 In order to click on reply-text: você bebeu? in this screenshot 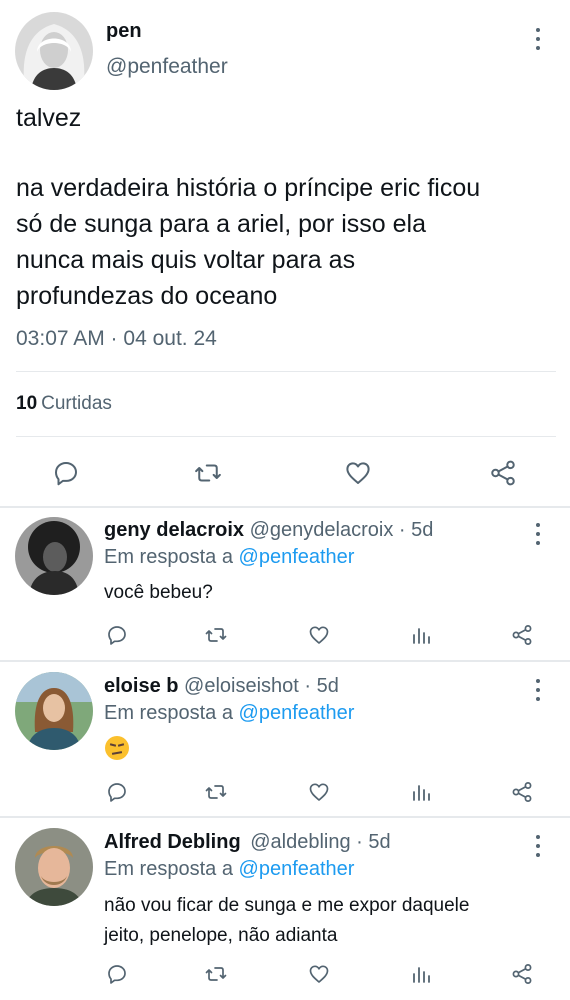, I will do `click(158, 592)`.